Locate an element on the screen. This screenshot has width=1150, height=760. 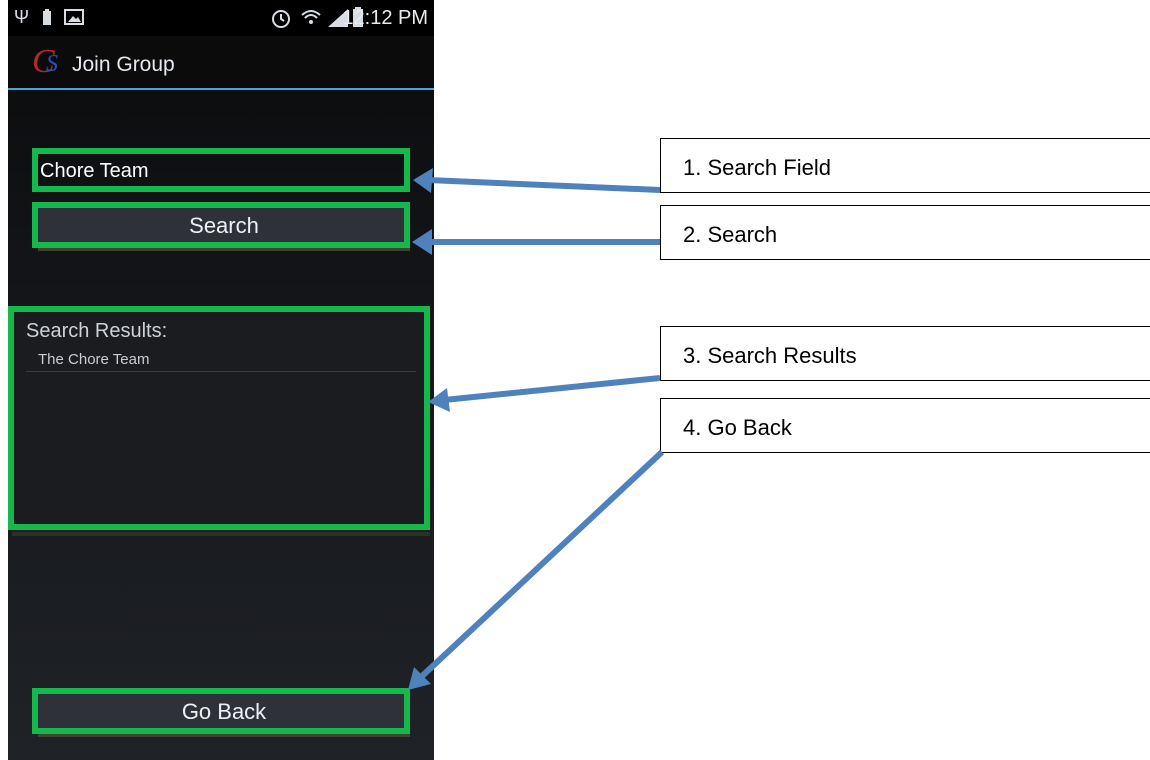
highlight-search-button is located at coordinates (221, 225).